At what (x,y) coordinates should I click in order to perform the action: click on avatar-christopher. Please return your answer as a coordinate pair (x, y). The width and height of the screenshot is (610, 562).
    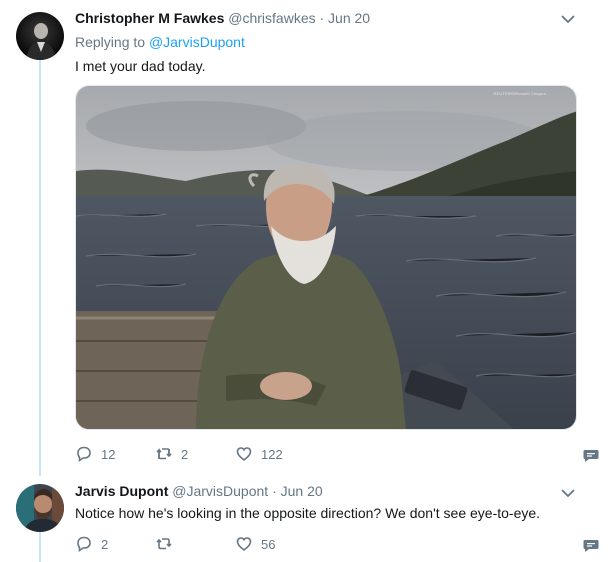
    Looking at the image, I should click on (40, 36).